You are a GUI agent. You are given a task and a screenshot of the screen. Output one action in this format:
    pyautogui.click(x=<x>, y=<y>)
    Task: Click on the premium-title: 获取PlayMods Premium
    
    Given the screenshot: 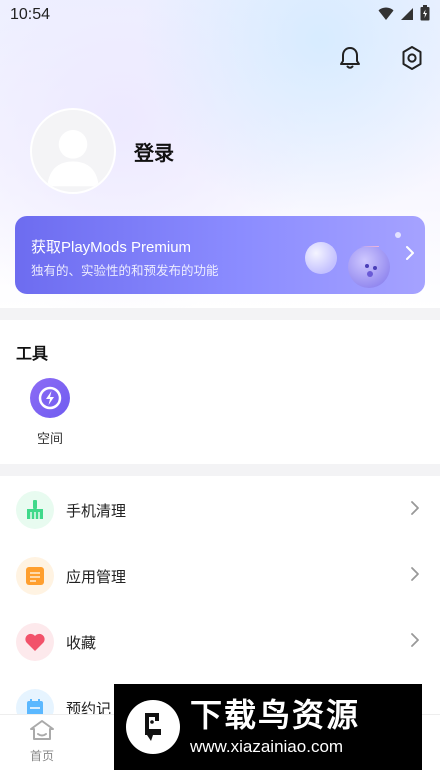 What is the action you would take?
    pyautogui.click(x=111, y=247)
    